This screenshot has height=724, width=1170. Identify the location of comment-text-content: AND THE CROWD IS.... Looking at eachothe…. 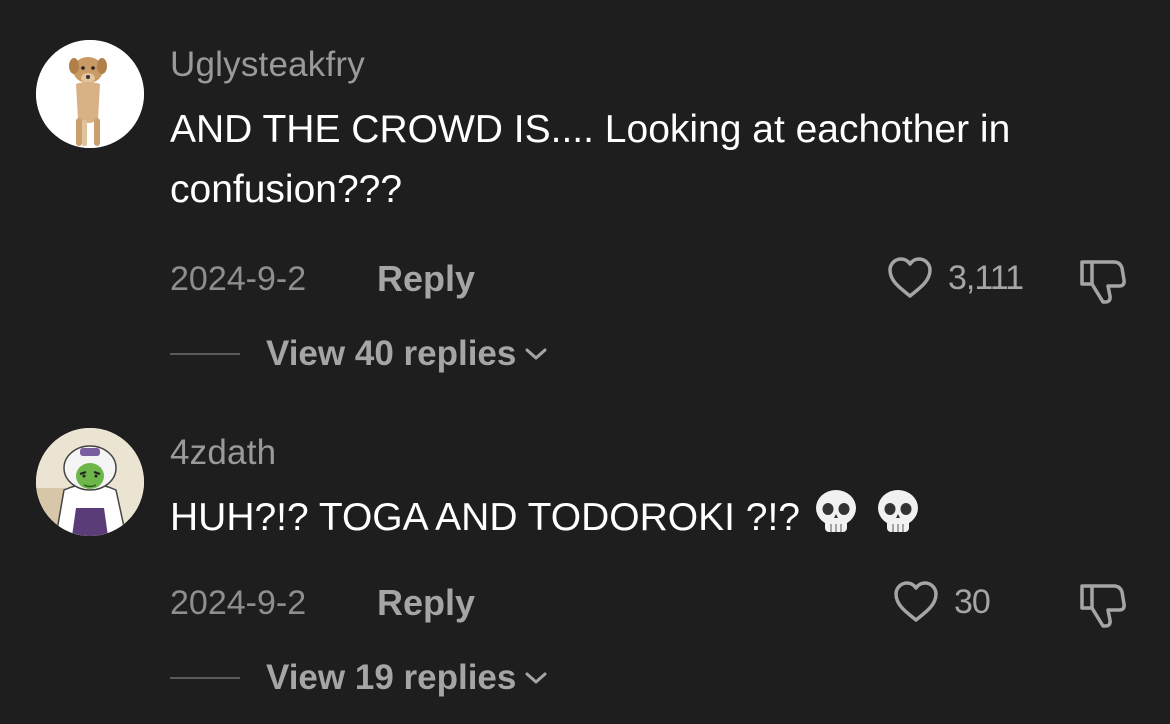
(590, 159).